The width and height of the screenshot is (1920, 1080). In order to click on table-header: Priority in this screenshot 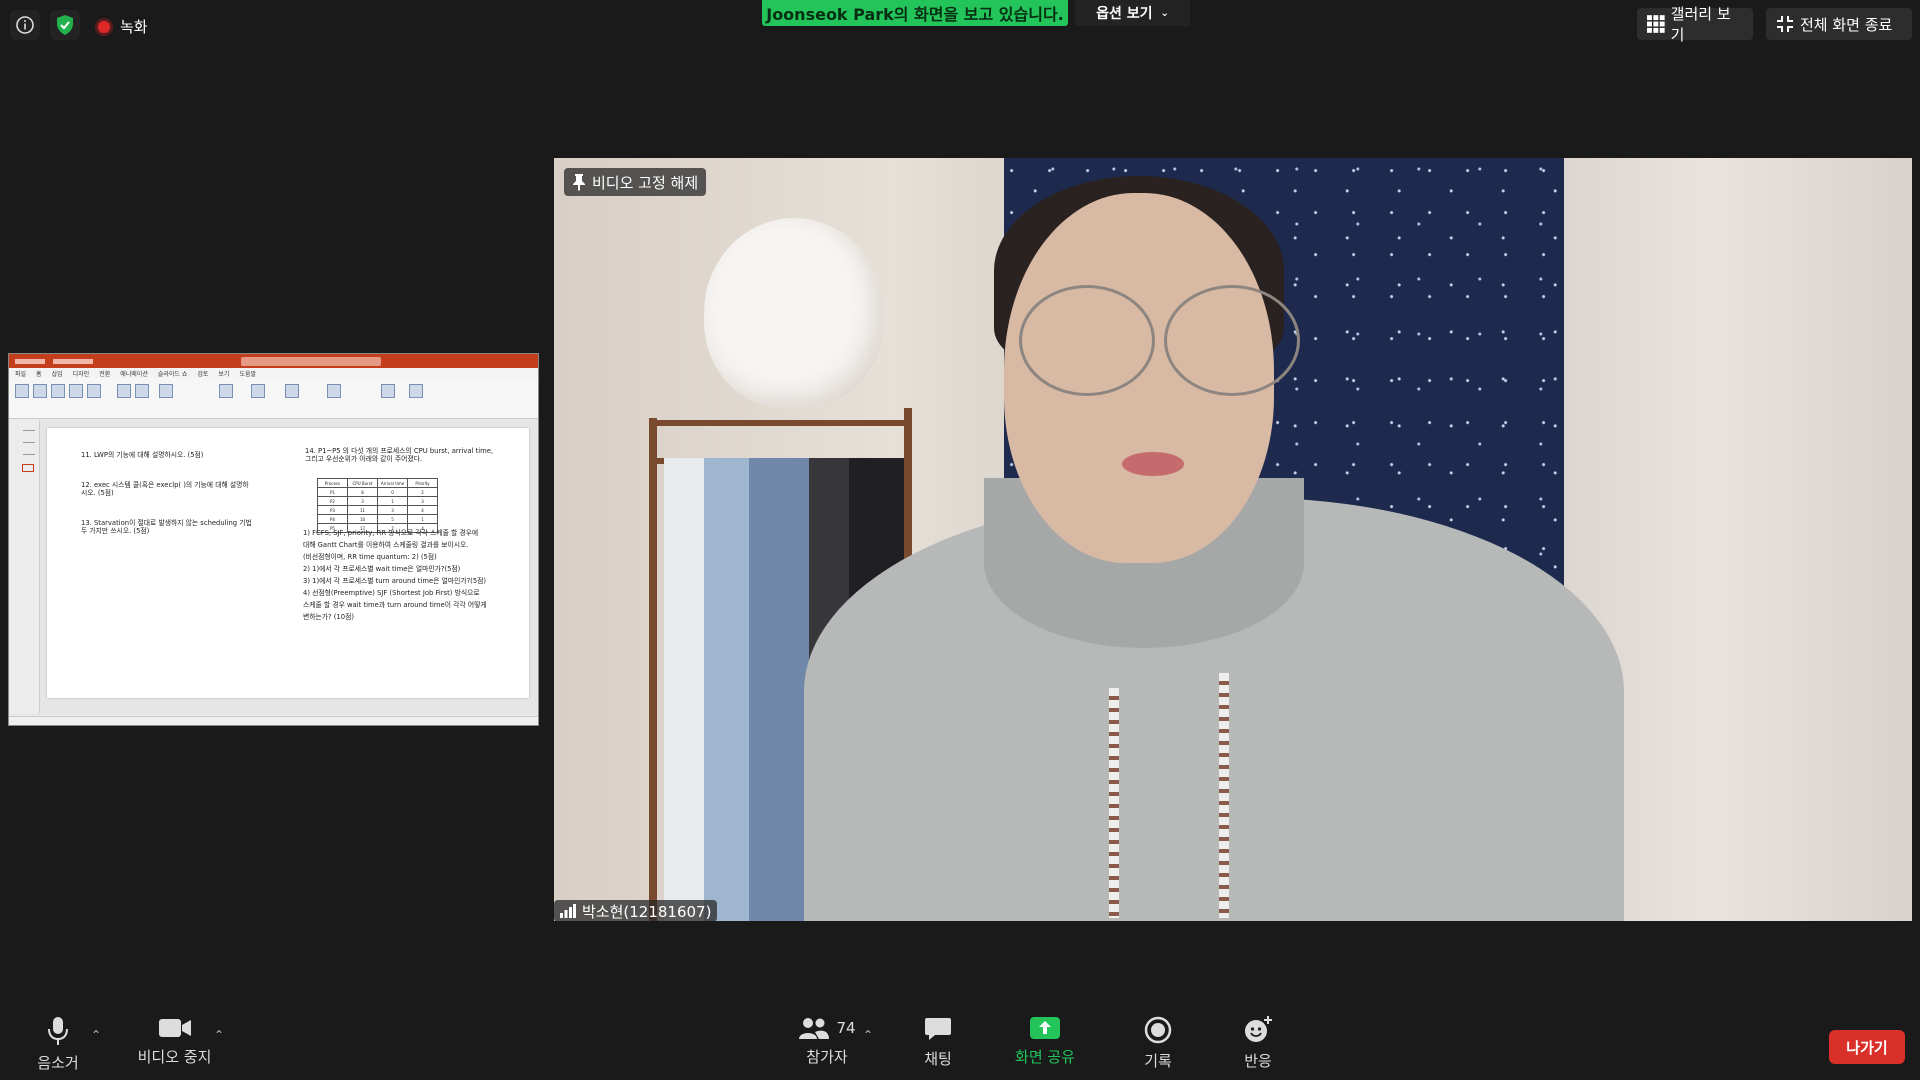, I will do `click(422, 483)`.